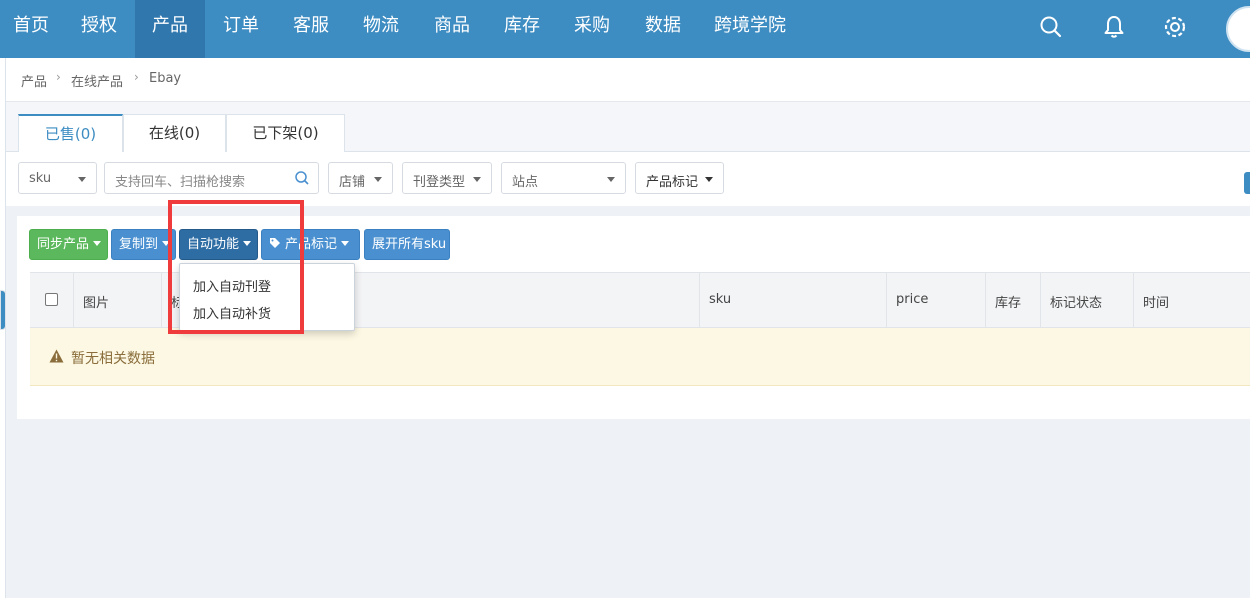  What do you see at coordinates (139, 244) in the screenshot?
I see `copy-to-label: 复制到` at bounding box center [139, 244].